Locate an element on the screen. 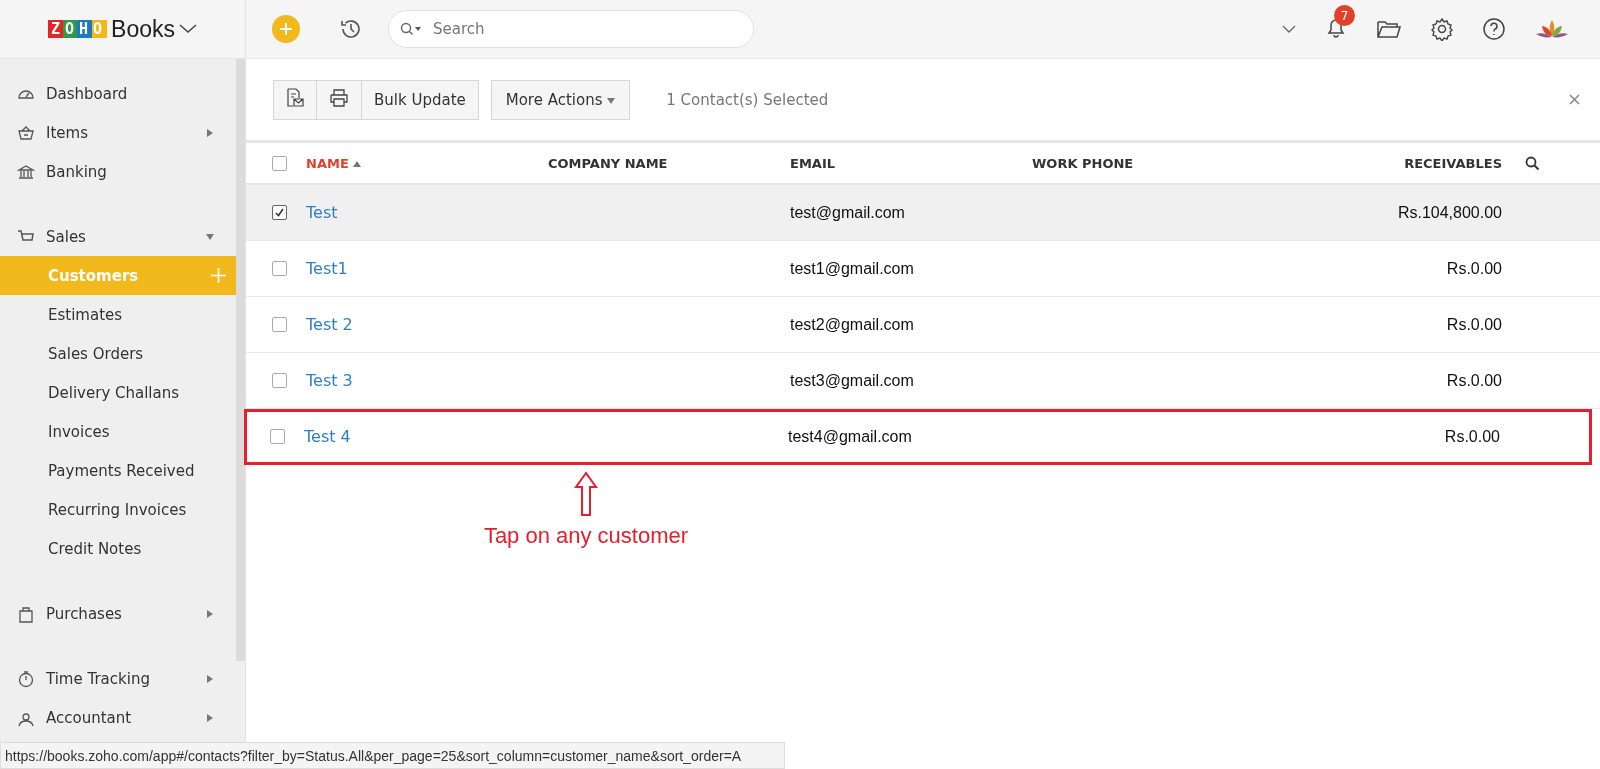  document-mail-icon is located at coordinates (295, 97).